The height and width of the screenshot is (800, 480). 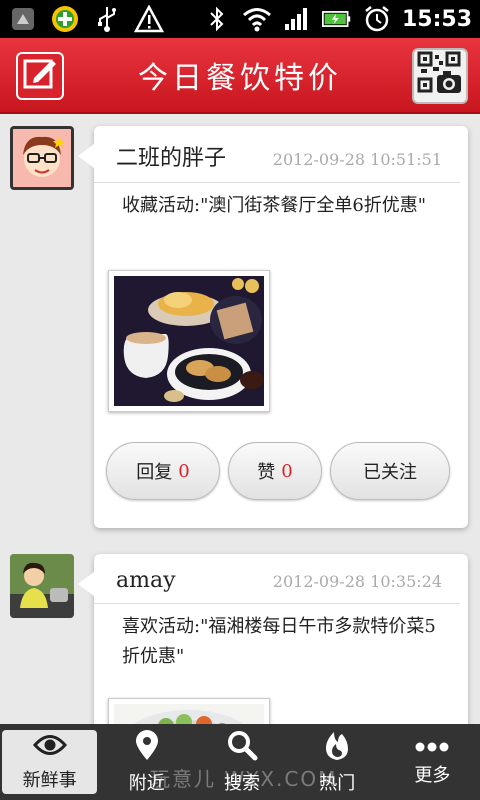 I want to click on watermark: 玩意儿 WYX.COM, so click(x=244, y=779).